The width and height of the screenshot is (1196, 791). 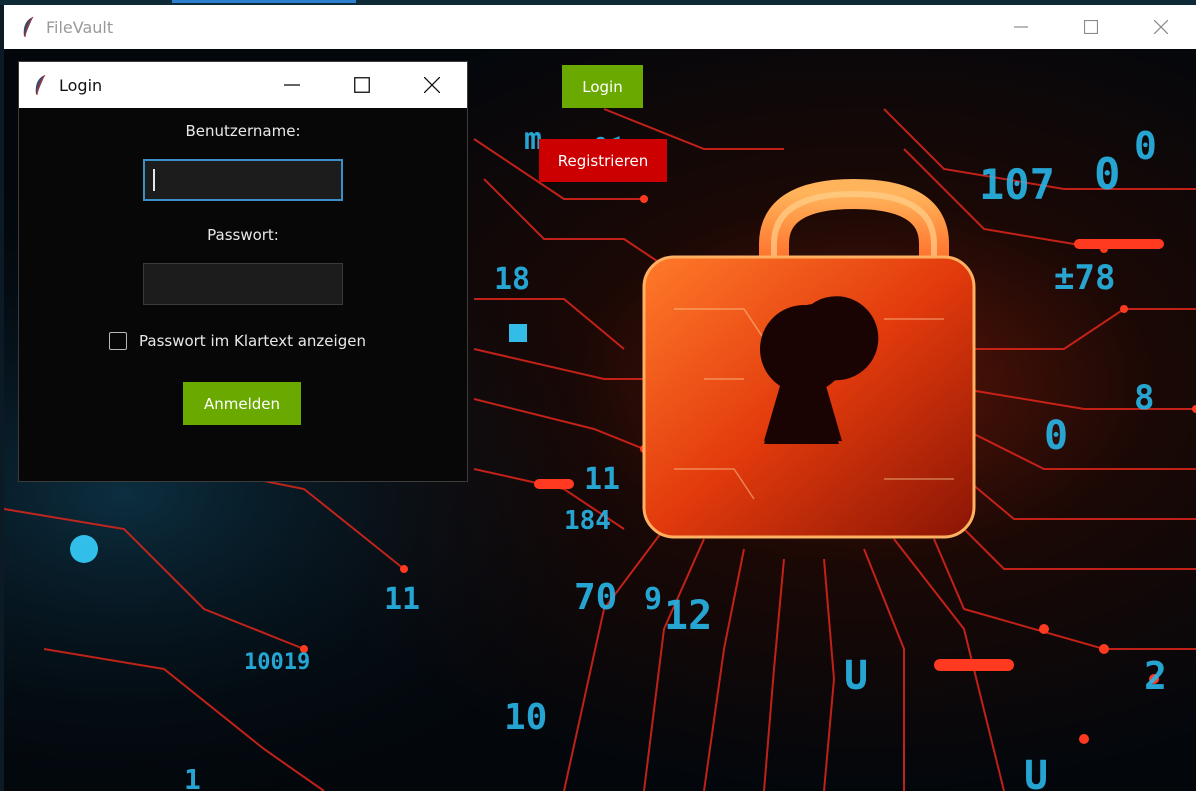 What do you see at coordinates (512, 279) in the screenshot?
I see `svg-text: 18` at bounding box center [512, 279].